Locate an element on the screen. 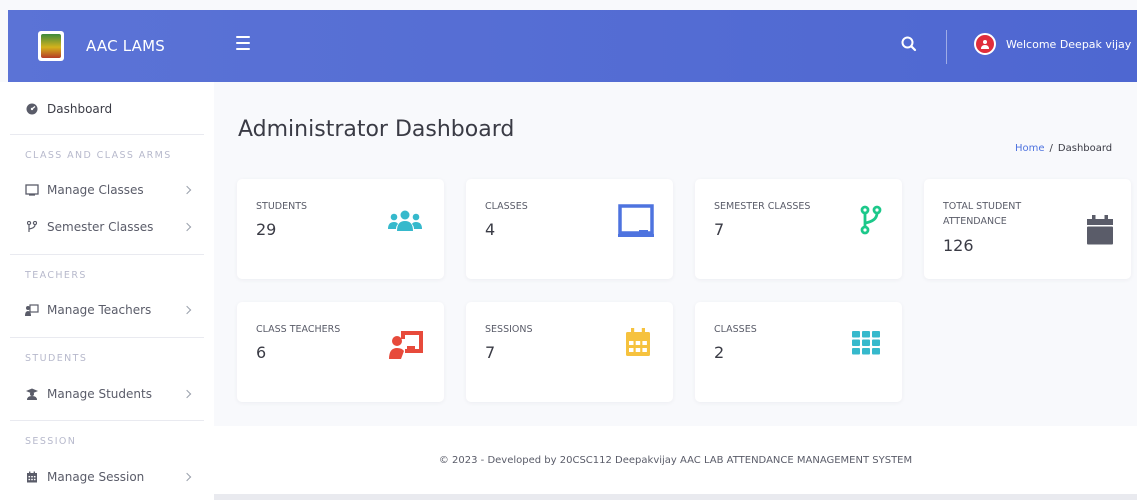  dashboard-icon is located at coordinates (32, 109).